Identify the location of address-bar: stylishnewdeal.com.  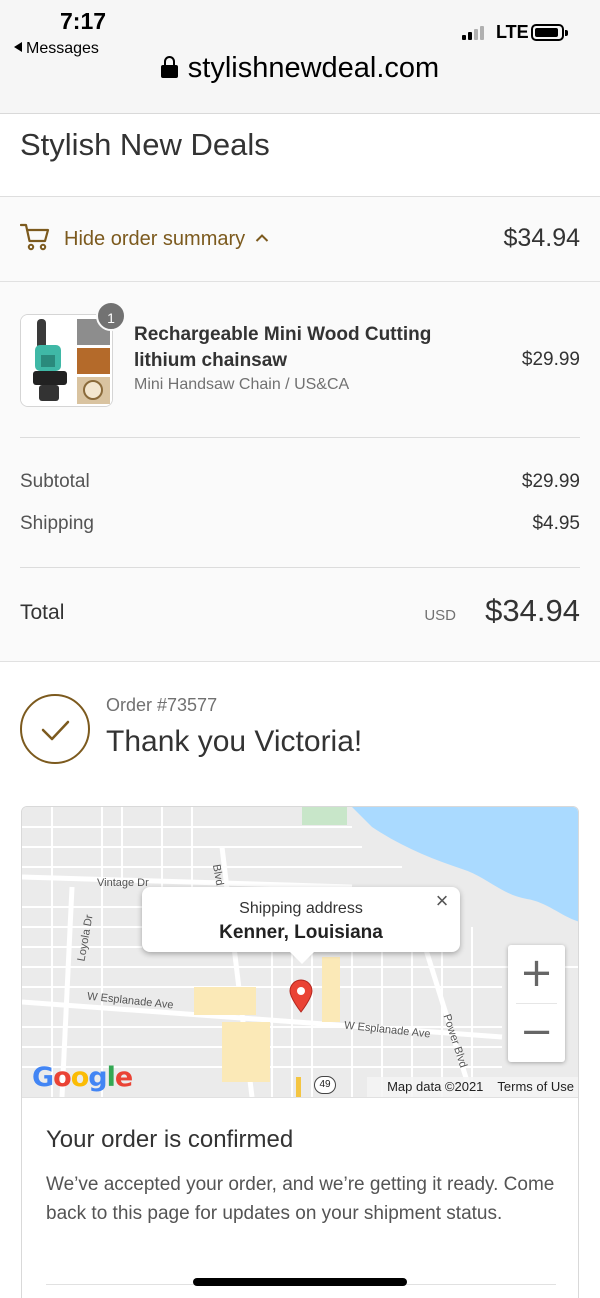
(300, 68).